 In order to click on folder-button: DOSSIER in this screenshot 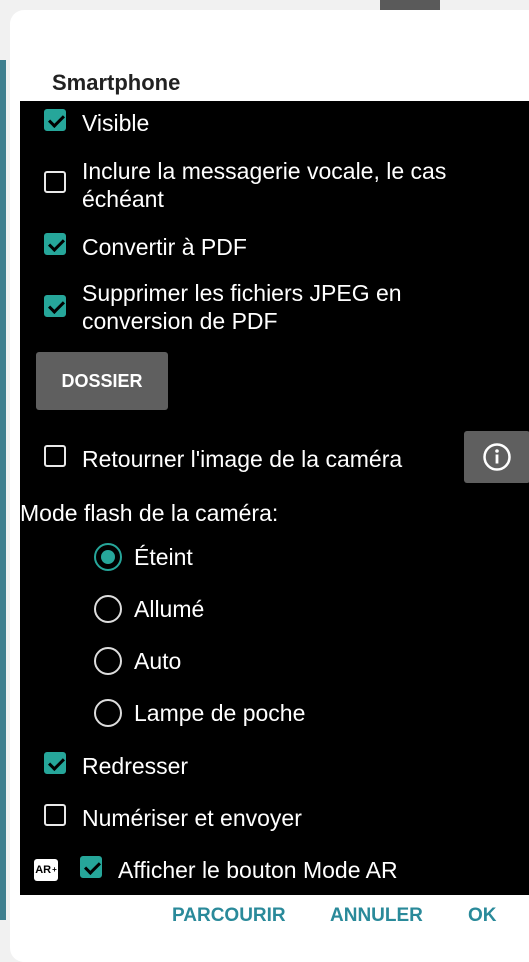, I will do `click(102, 381)`.